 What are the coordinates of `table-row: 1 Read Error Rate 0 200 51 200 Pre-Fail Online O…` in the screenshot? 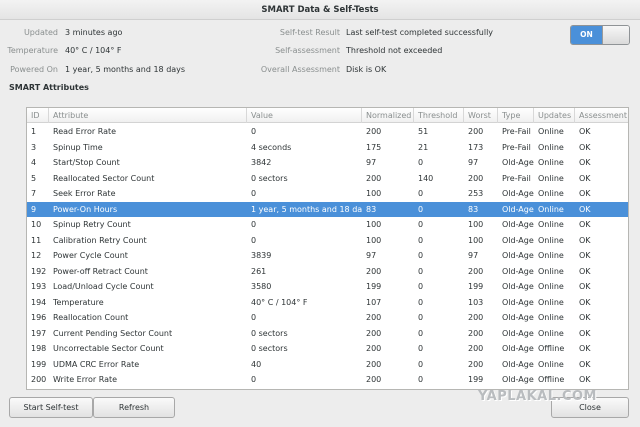 It's located at (327, 132).